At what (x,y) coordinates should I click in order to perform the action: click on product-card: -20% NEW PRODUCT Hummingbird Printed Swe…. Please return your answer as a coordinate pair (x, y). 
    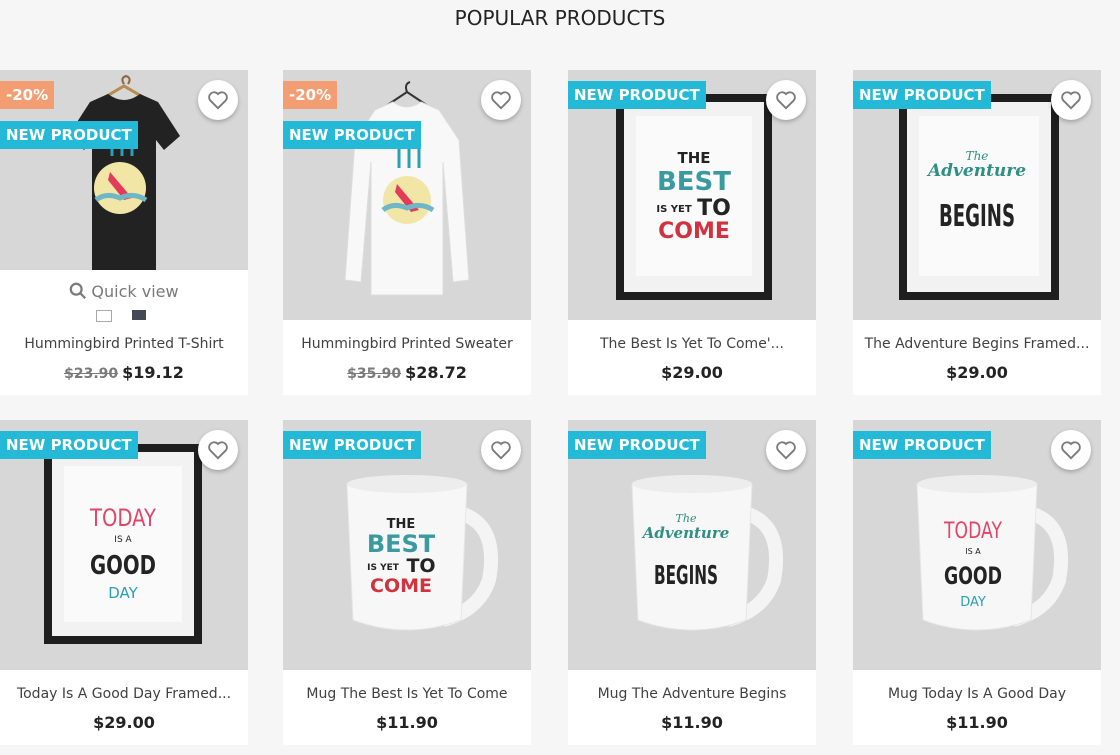
    Looking at the image, I should click on (407, 232).